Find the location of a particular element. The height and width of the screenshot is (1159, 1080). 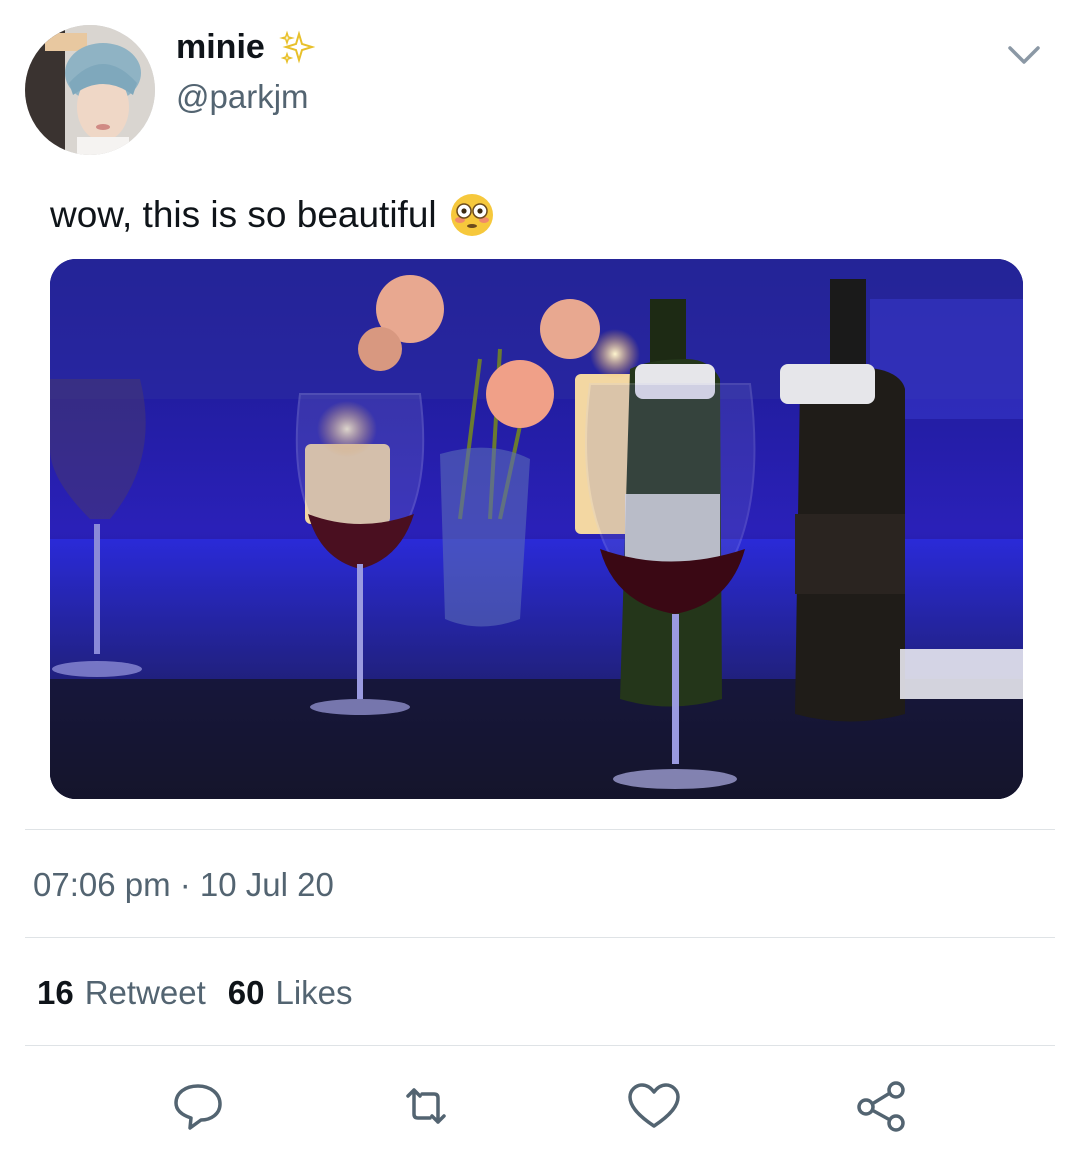

reply-icon is located at coordinates (198, 1107).